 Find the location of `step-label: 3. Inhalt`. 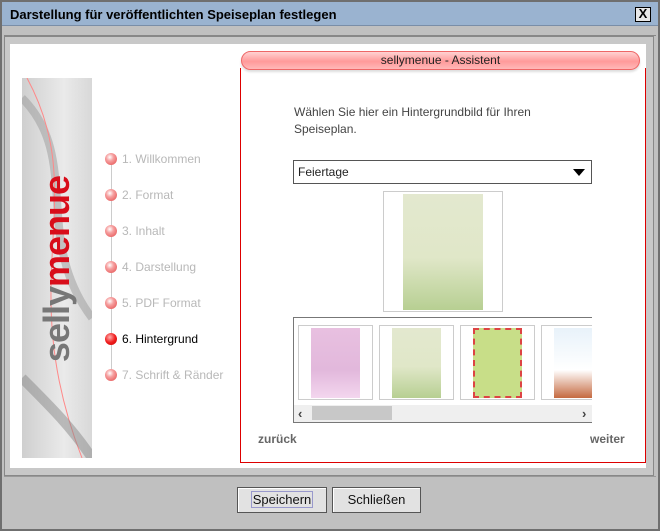

step-label: 3. Inhalt is located at coordinates (143, 231).